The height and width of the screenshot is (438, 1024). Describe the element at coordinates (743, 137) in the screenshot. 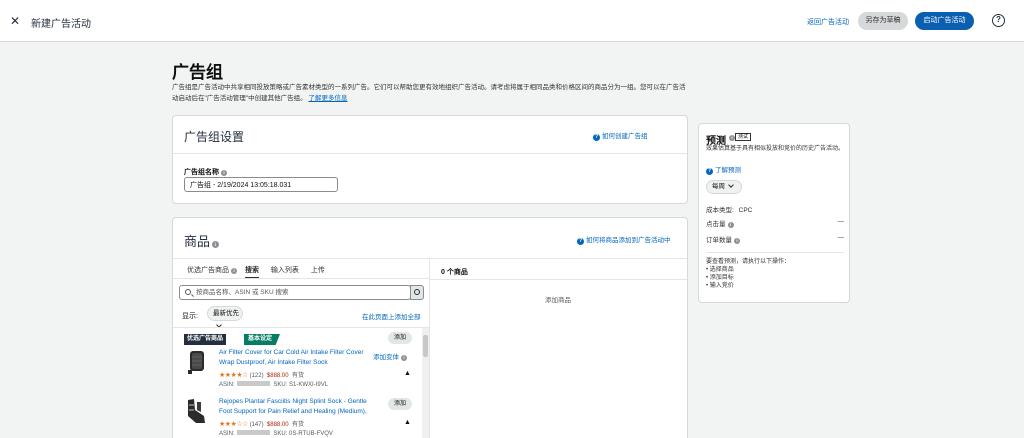

I see `beta-badge: 测试` at that location.